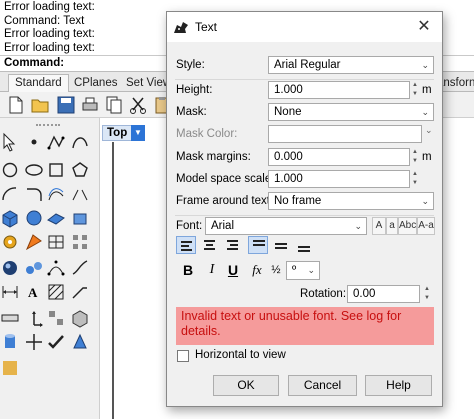  Describe the element at coordinates (398, 385) in the screenshot. I see `help-button: Help` at that location.